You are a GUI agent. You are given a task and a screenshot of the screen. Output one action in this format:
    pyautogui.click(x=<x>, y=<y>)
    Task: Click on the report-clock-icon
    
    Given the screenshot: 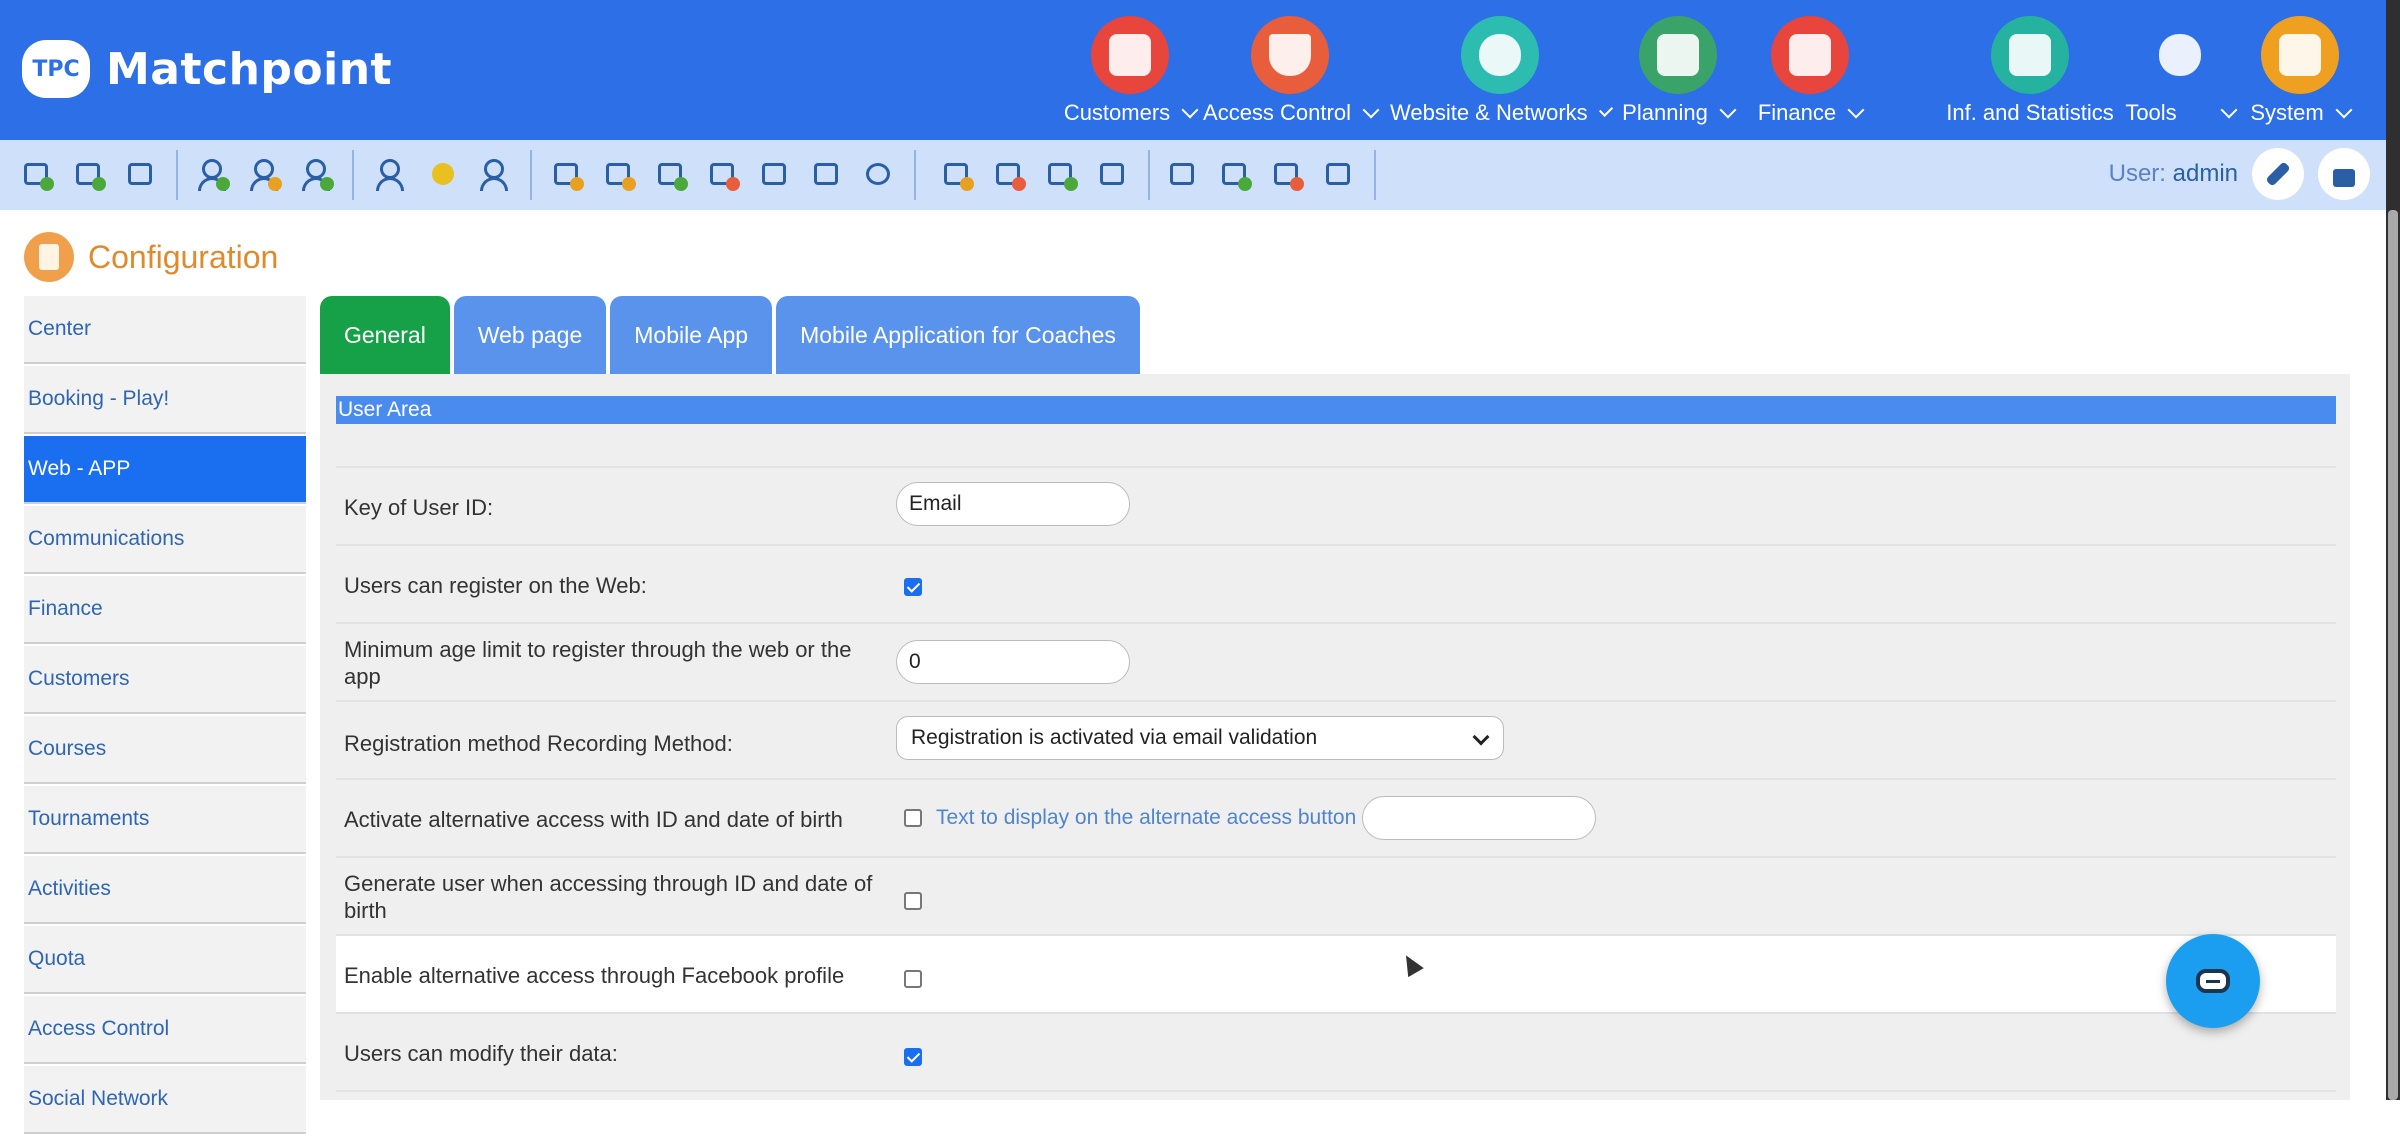 What is the action you would take?
    pyautogui.click(x=958, y=175)
    